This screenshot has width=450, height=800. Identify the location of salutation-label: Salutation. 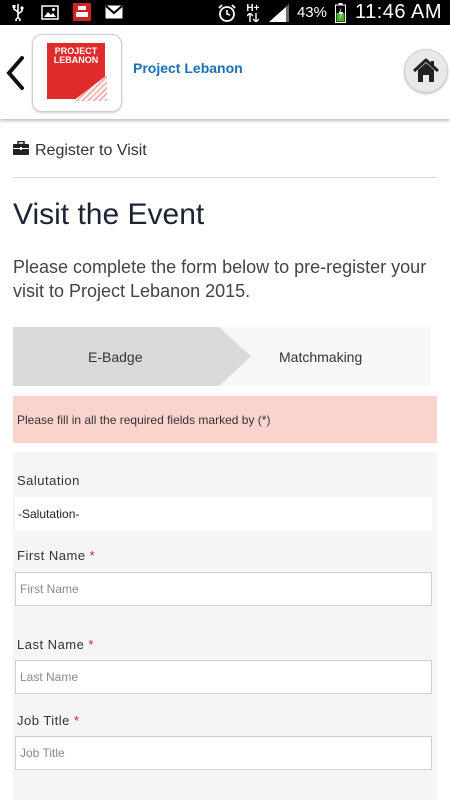
(48, 480).